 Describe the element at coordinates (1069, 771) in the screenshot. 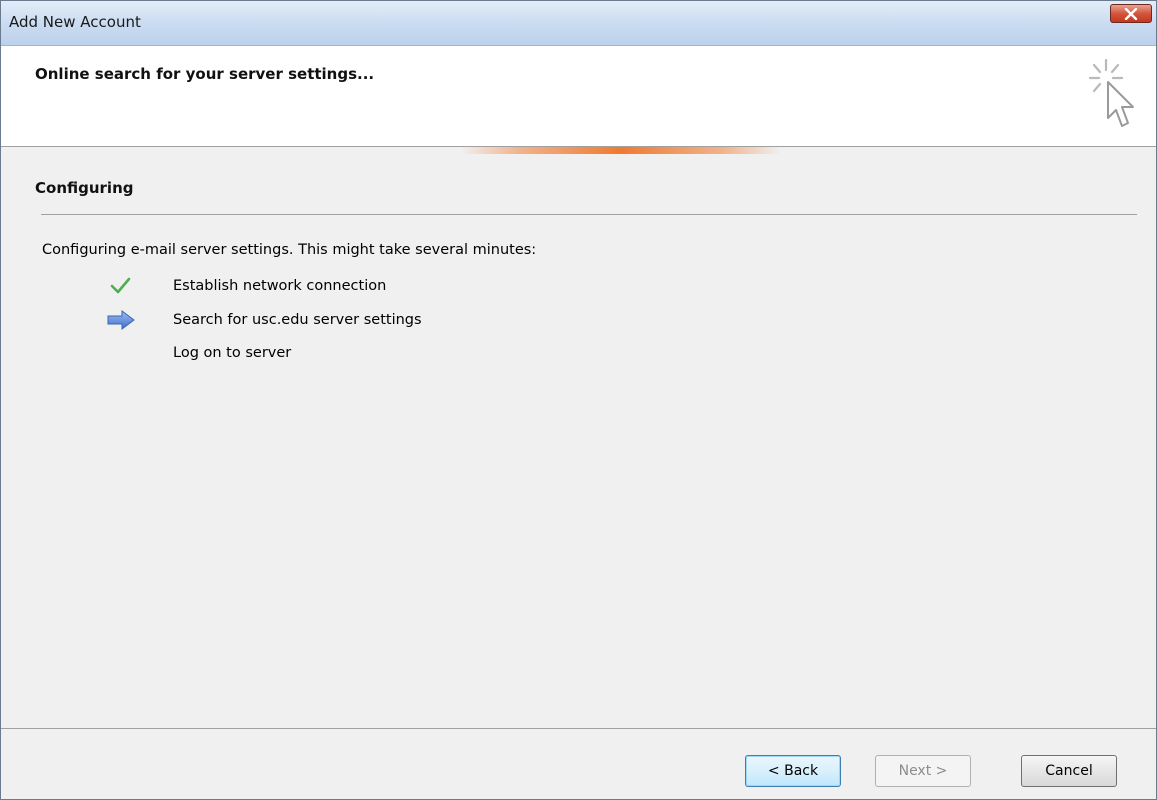

I see `cancel-button: Cancel` at that location.